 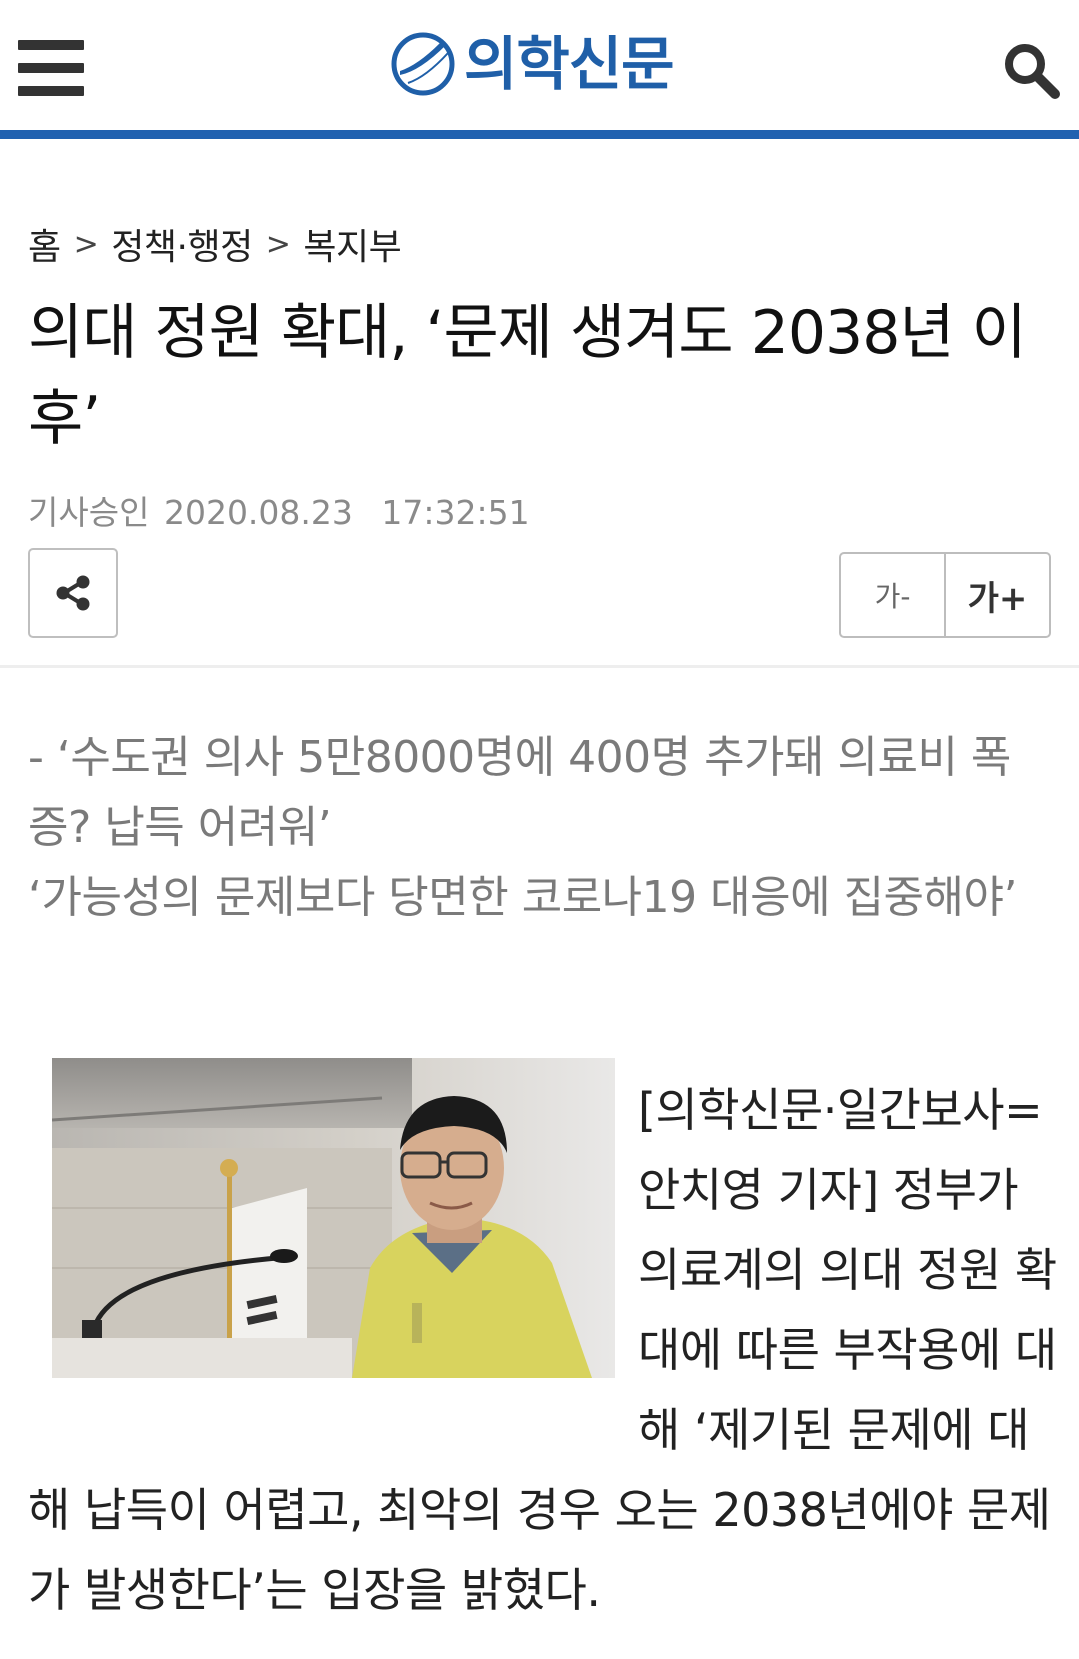 What do you see at coordinates (569, 64) in the screenshot?
I see `logo-text: 의학신문` at bounding box center [569, 64].